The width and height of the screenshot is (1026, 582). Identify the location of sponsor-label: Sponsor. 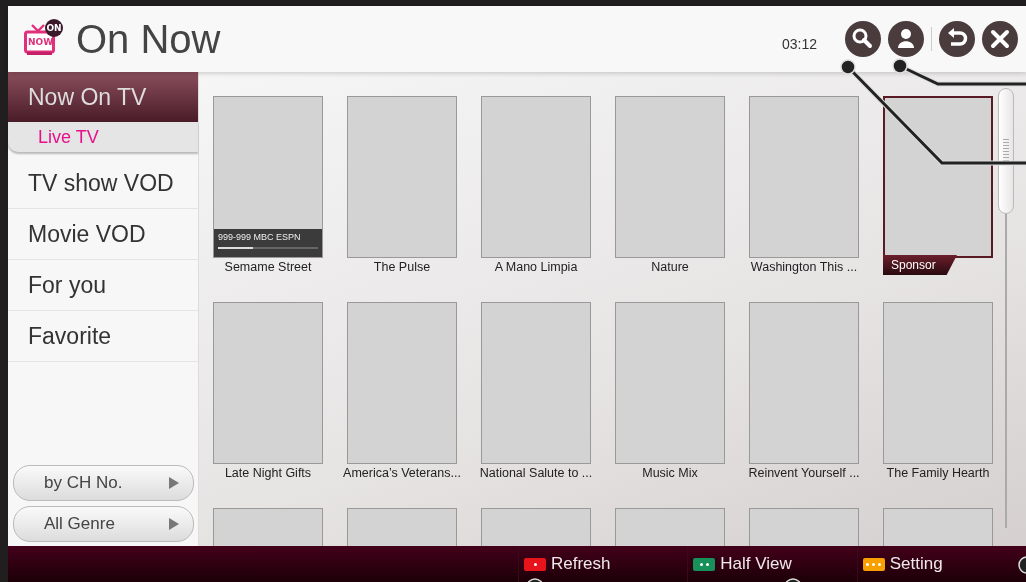
(920, 265).